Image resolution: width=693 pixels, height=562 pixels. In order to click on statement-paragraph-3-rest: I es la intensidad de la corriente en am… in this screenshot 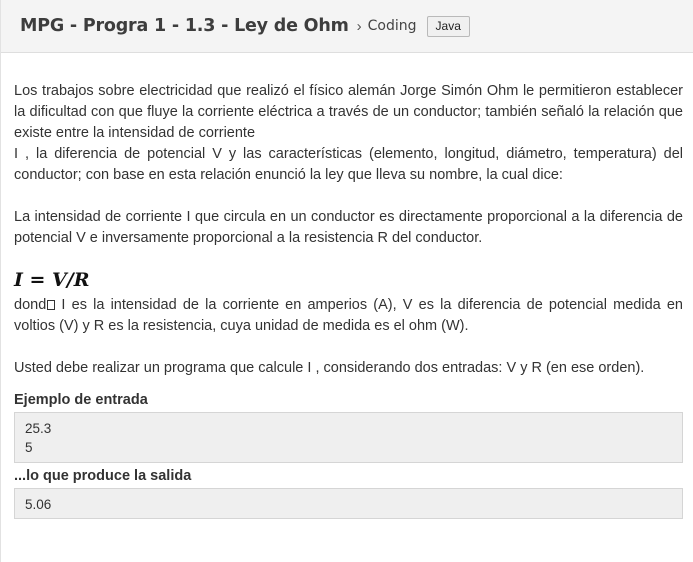, I will do `click(348, 315)`.